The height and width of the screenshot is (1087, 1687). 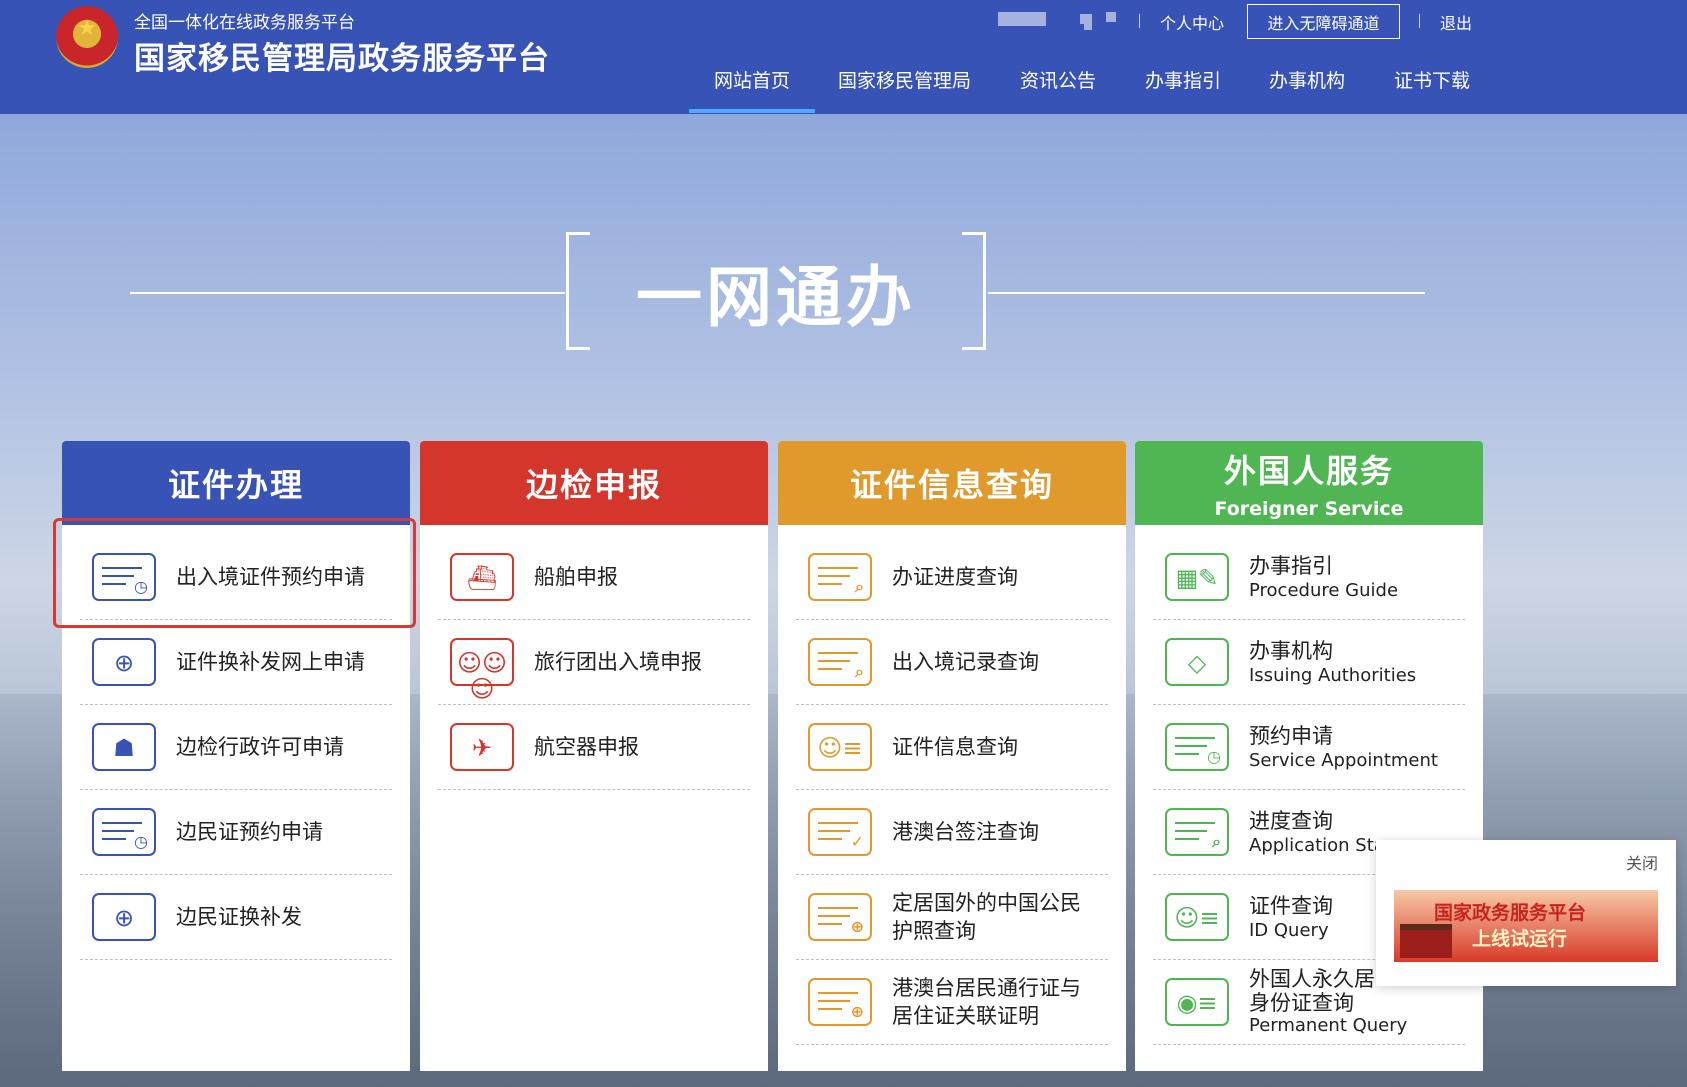 I want to click on list-item: ◇ 办事机构 Issuing Authorities, so click(x=1309, y=662).